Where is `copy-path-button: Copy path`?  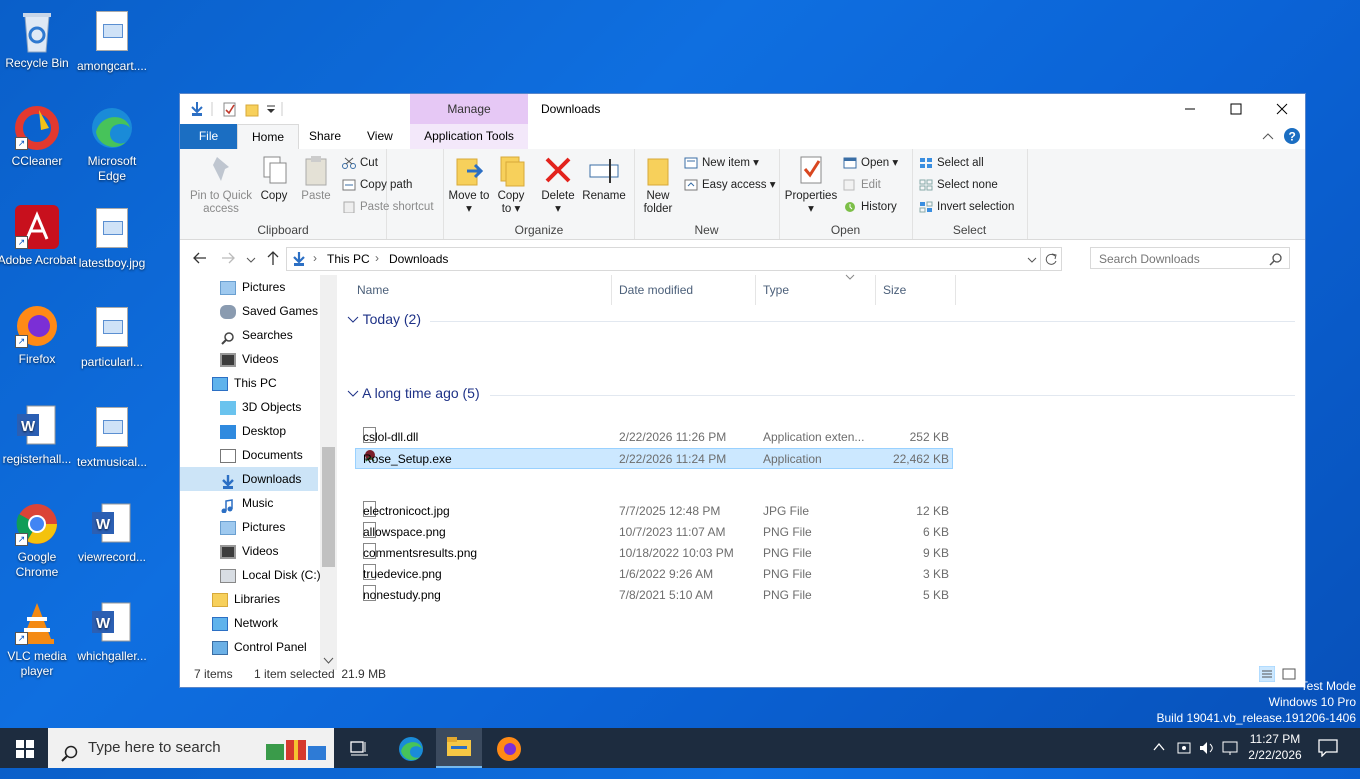 copy-path-button: Copy path is located at coordinates (377, 185).